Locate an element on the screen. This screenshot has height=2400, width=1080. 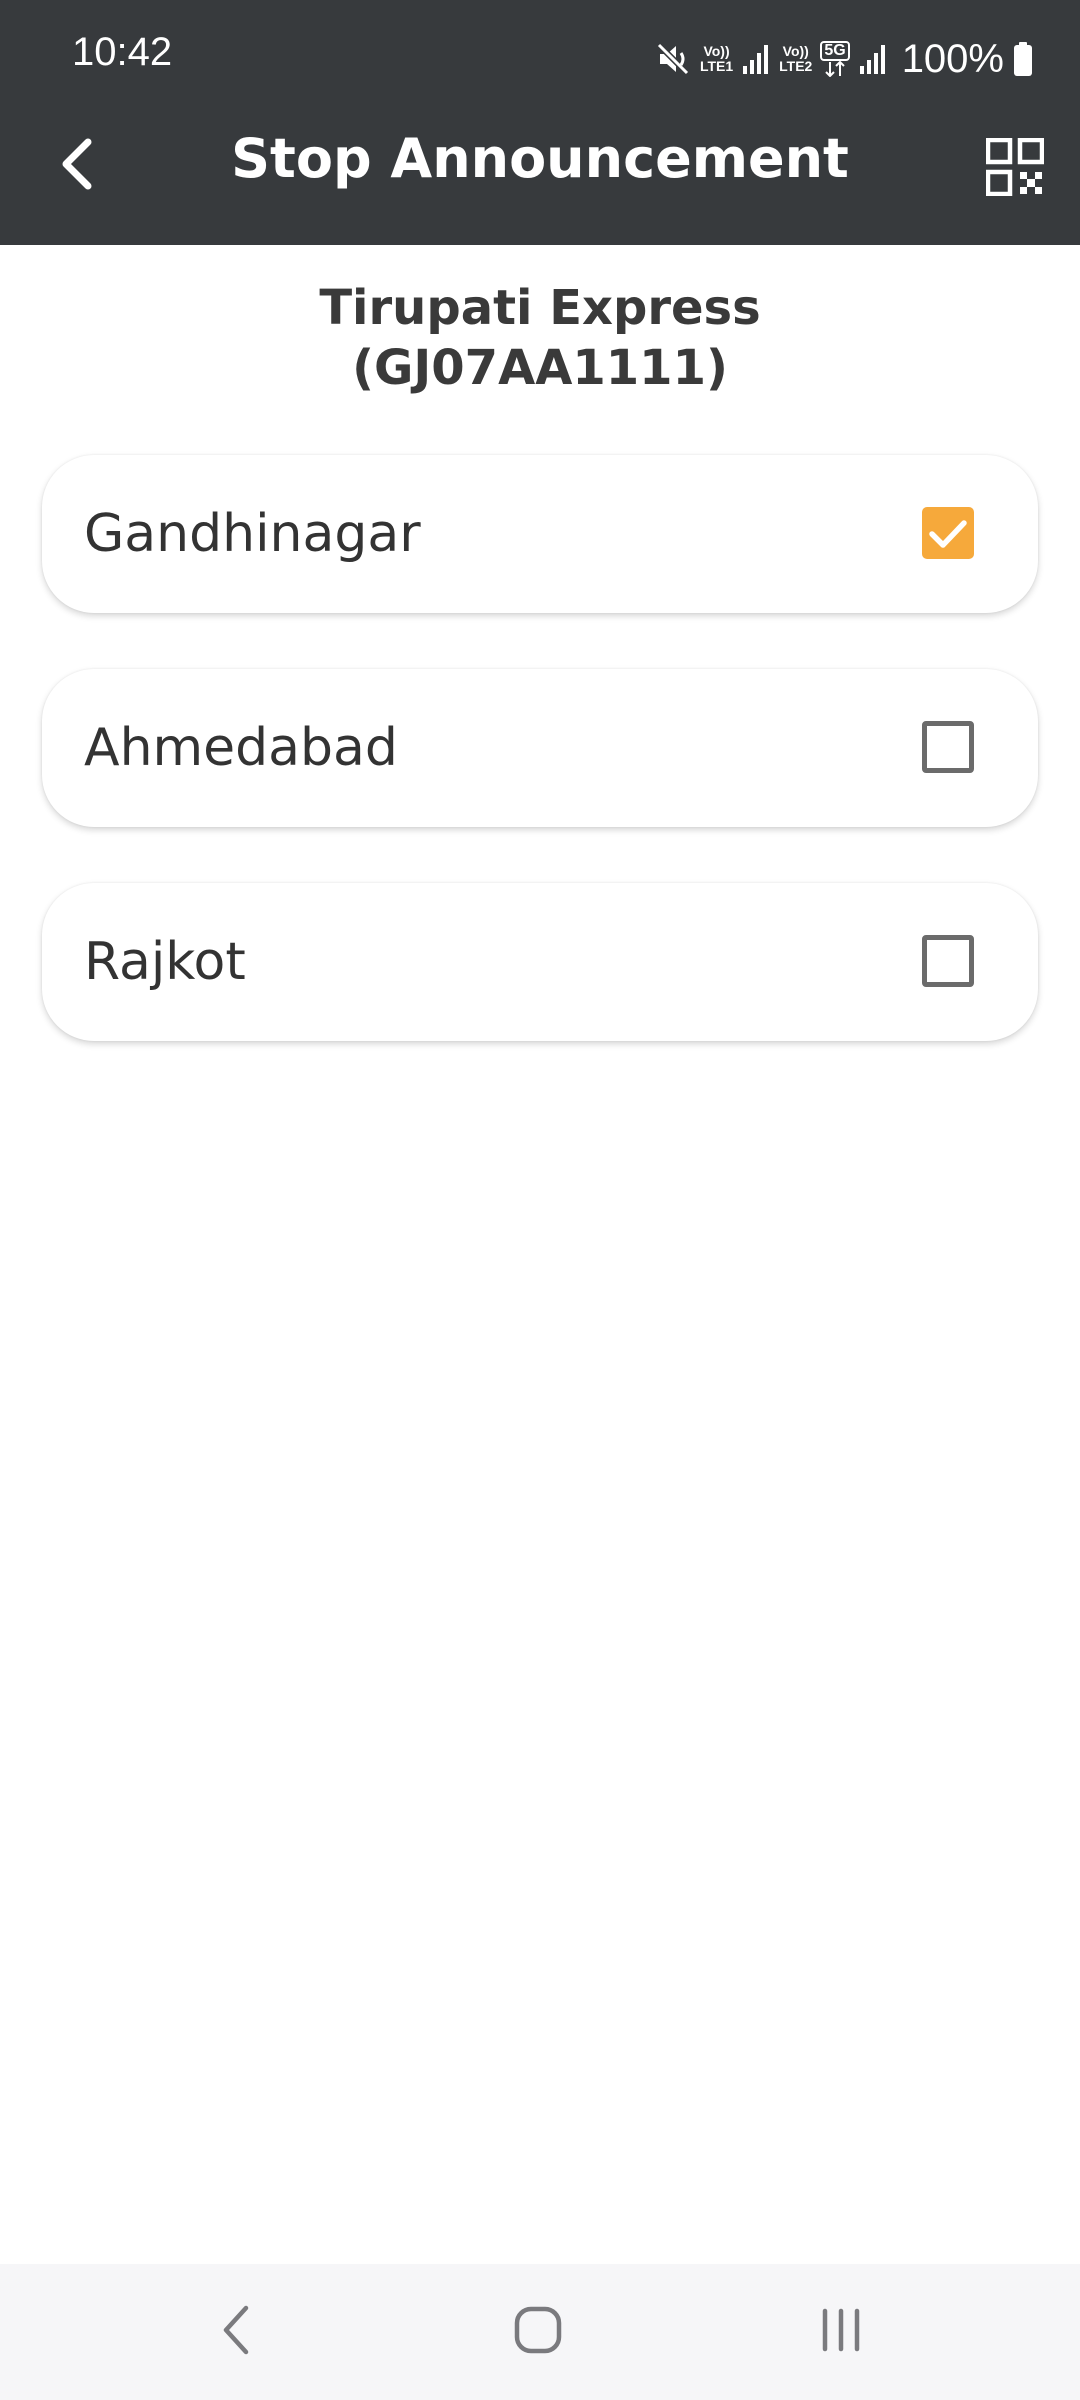
sim1-volte-label: Vo)) LTE1 is located at coordinates (716, 58).